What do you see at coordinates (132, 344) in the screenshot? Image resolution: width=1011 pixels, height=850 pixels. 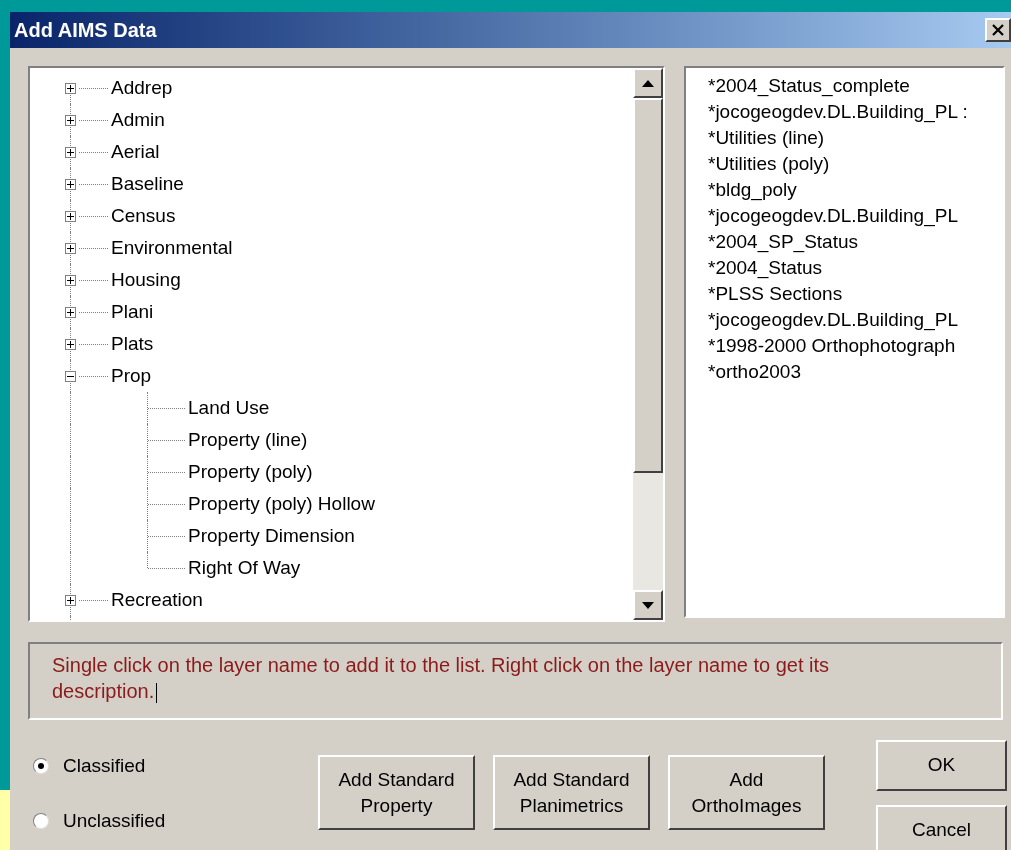 I see `tree-item: Plats` at bounding box center [132, 344].